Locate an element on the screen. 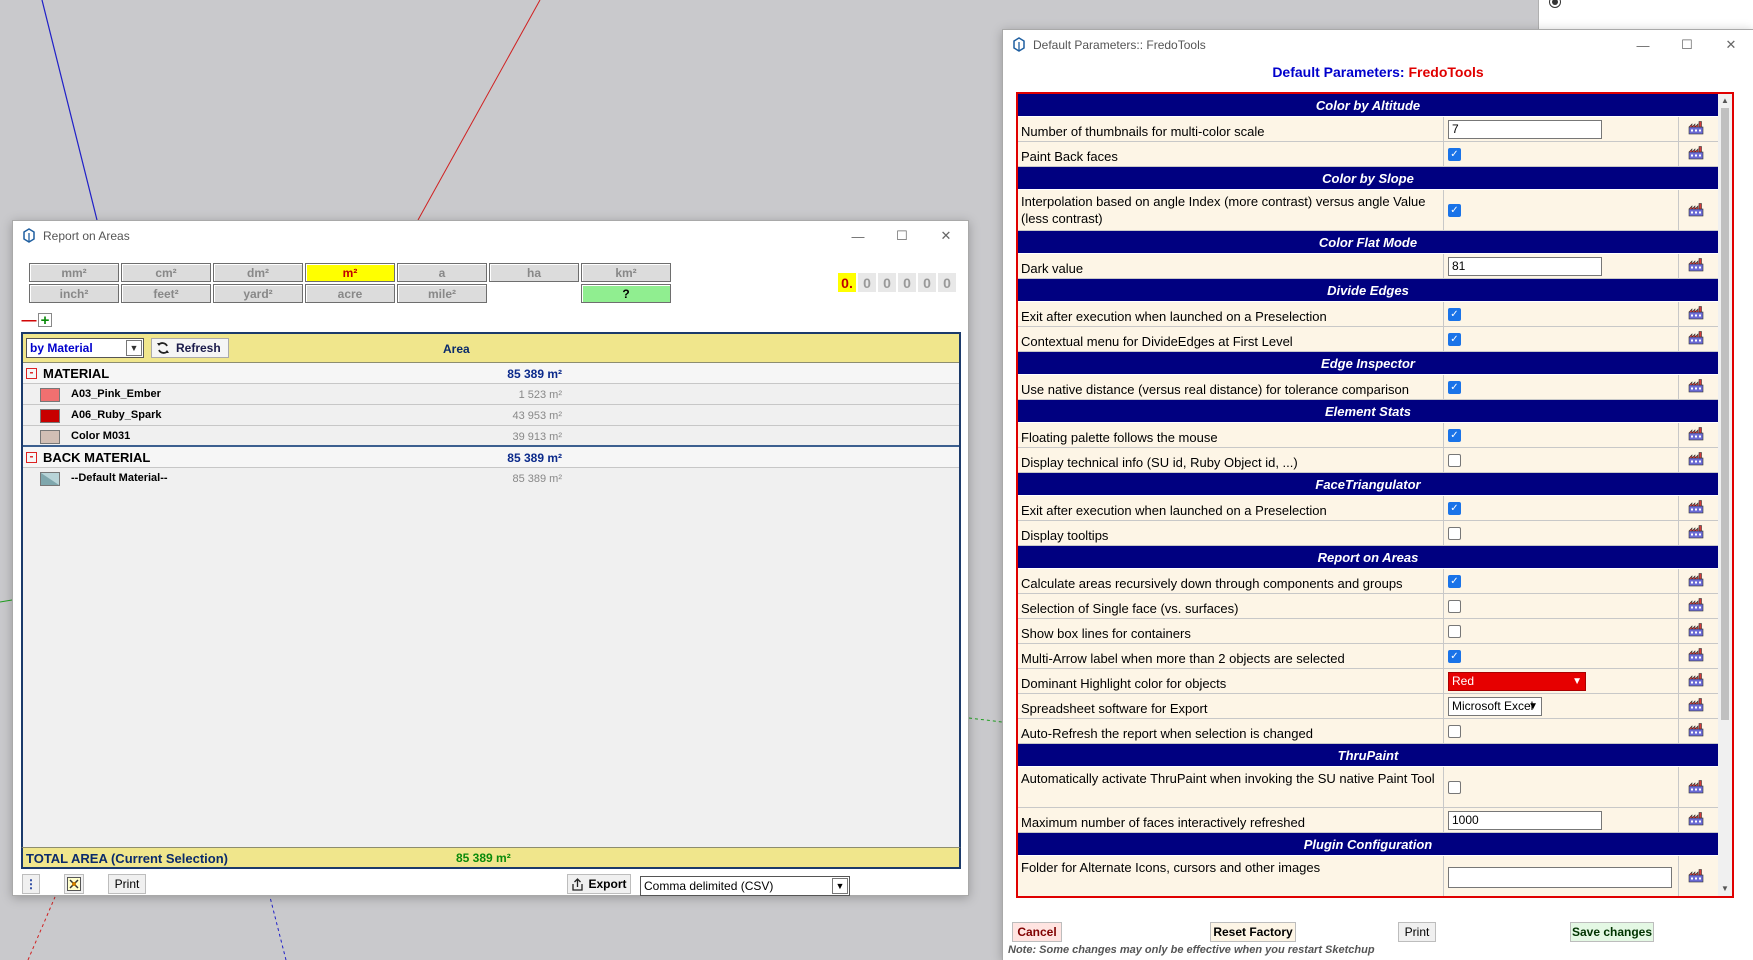  group-row-back-material: - BACK MATERIAL 85 389 m² is located at coordinates (491, 457).